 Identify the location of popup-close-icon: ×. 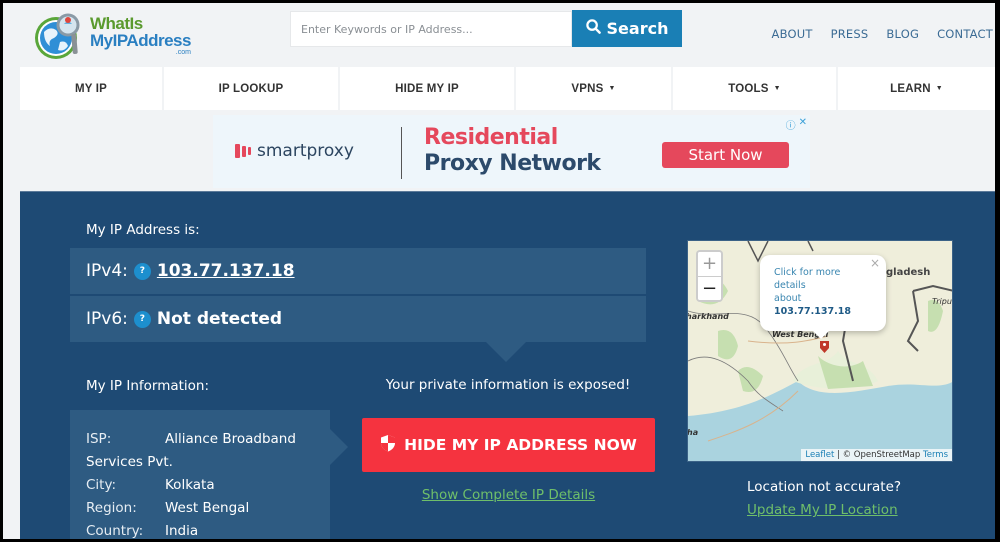
(875, 263).